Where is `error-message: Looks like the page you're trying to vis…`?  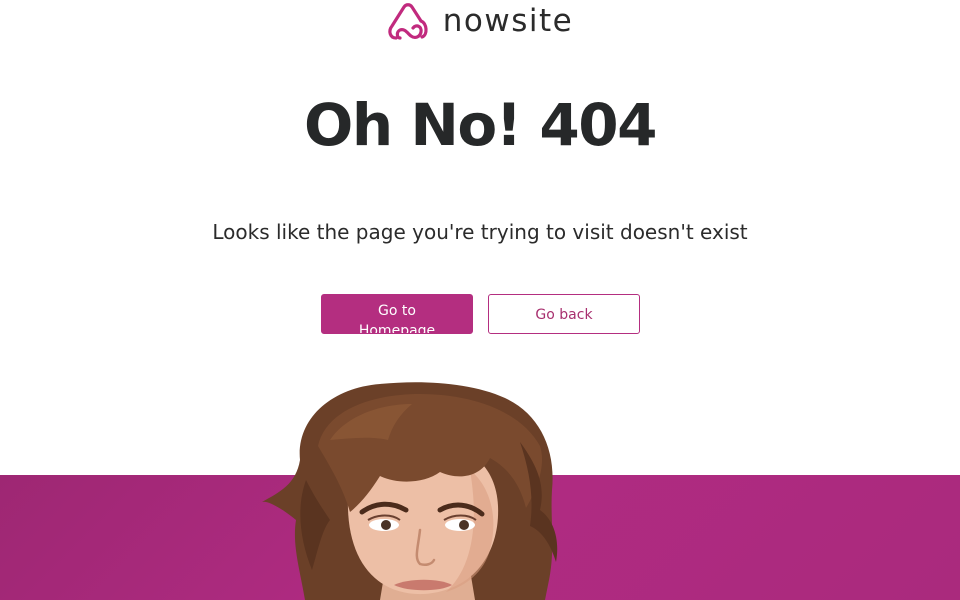
error-message: Looks like the page you're trying to vis… is located at coordinates (480, 232).